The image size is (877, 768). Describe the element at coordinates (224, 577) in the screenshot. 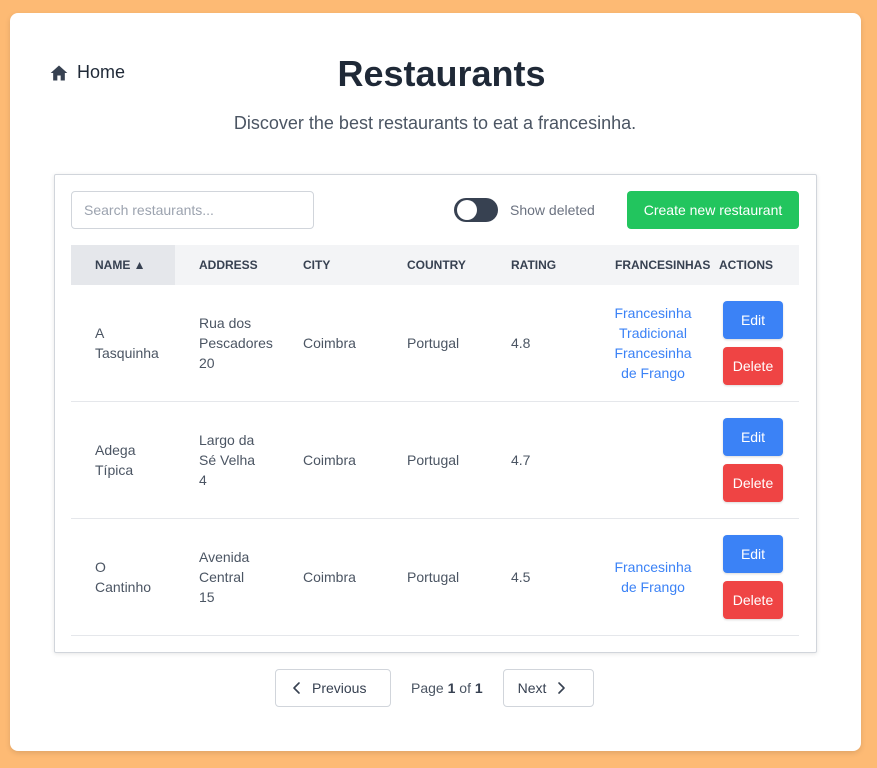

I see `restaurant-address: Avenida Central 15` at that location.